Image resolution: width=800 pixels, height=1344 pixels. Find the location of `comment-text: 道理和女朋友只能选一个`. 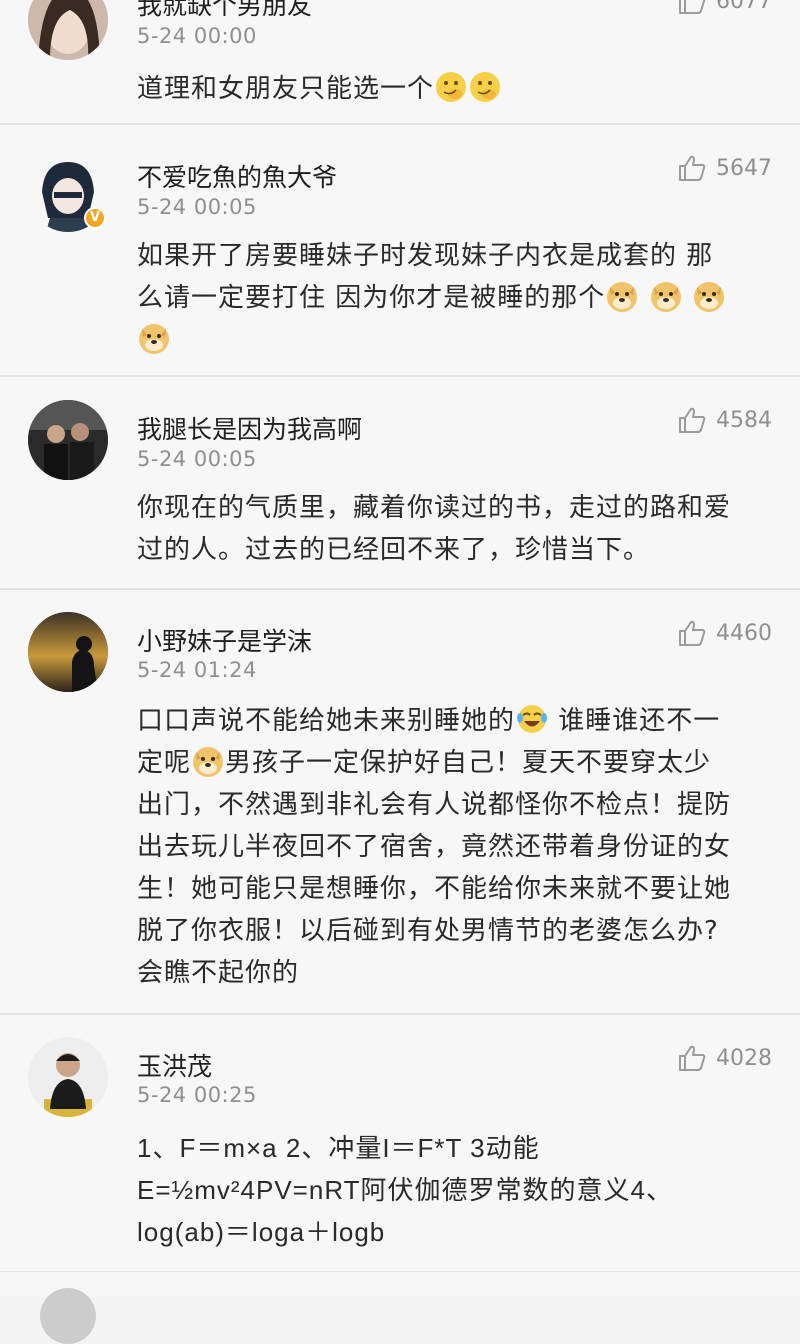

comment-text: 道理和女朋友只能选一个 is located at coordinates (457, 89).